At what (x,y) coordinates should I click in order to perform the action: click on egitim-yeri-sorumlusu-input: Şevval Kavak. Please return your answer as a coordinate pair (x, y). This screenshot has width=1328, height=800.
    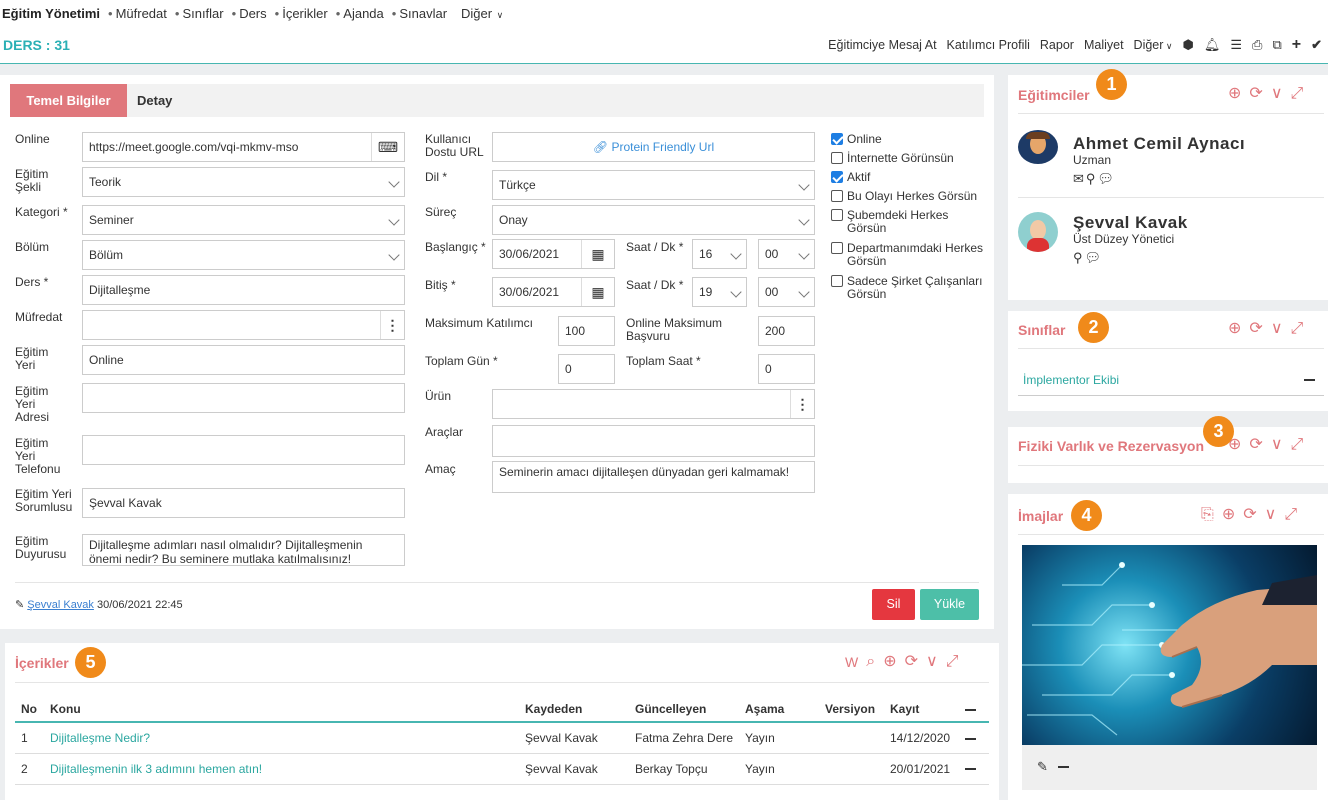
    Looking at the image, I should click on (243, 503).